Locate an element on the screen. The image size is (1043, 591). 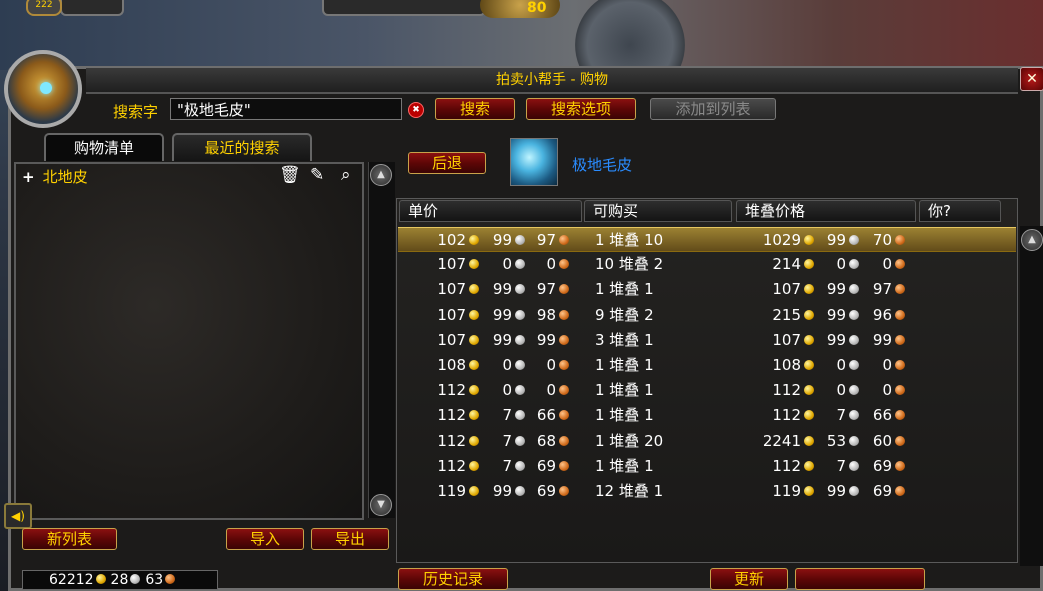
export-button: 导出 is located at coordinates (350, 539).